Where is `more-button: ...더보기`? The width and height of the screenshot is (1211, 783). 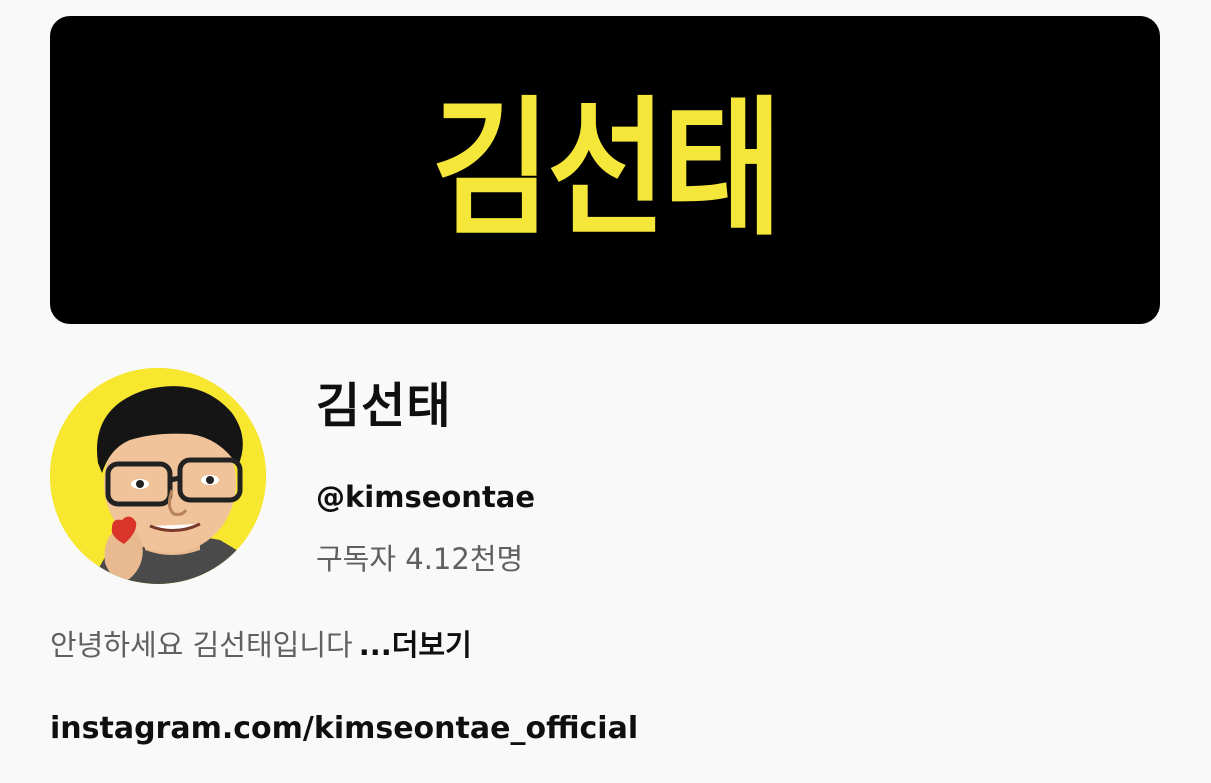 more-button: ...더보기 is located at coordinates (415, 645).